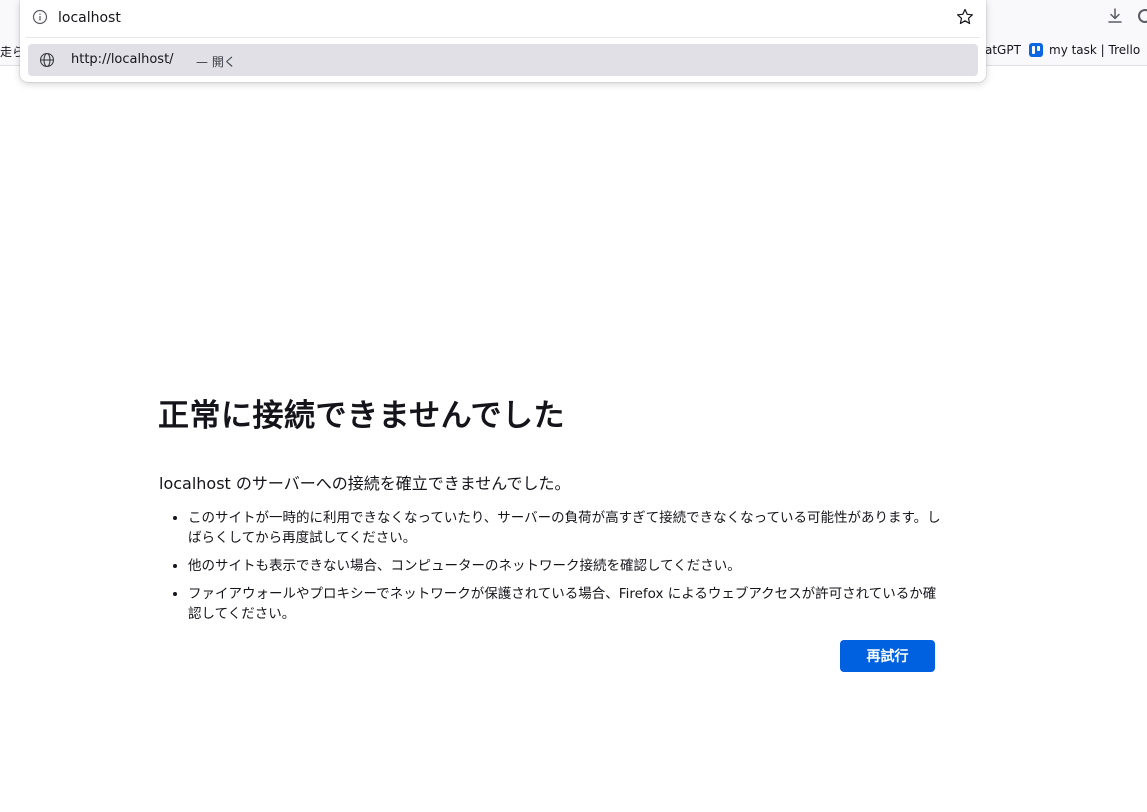  What do you see at coordinates (1142, 16) in the screenshot?
I see `account-icon` at bounding box center [1142, 16].